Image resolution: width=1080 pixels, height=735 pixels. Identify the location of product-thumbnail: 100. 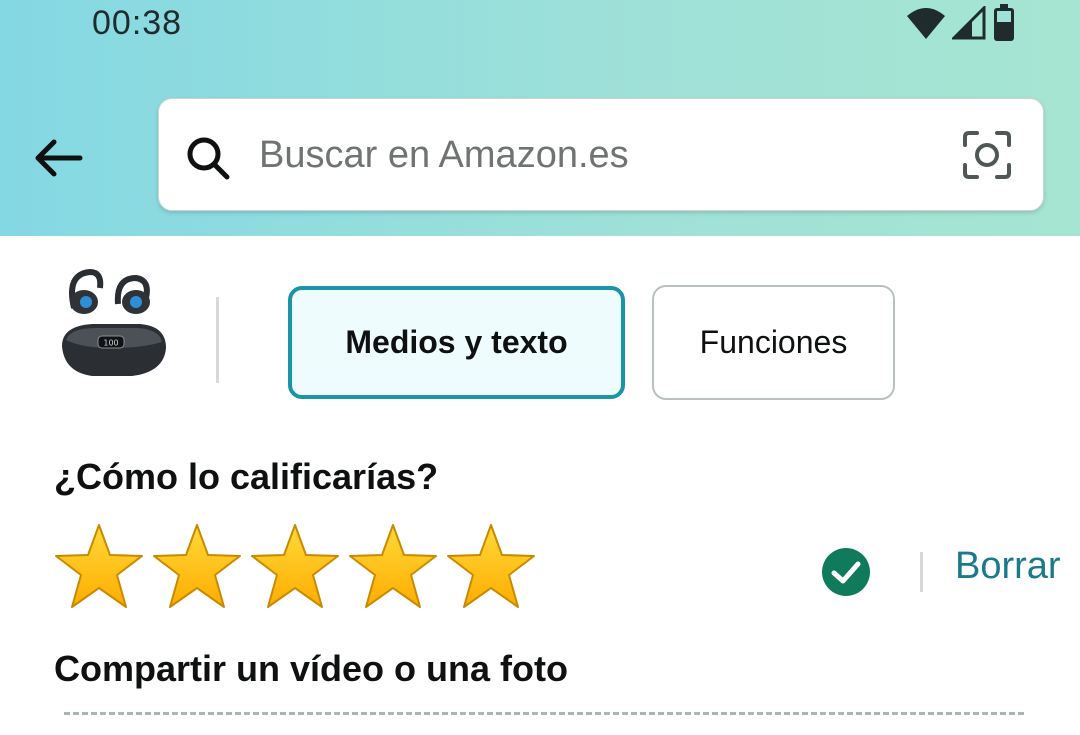
(111, 326).